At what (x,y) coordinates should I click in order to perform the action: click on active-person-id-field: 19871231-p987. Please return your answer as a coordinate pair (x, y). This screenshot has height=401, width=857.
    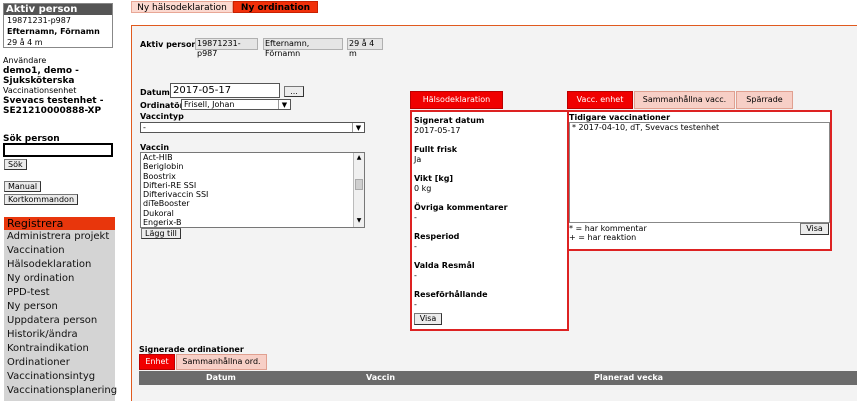
    Looking at the image, I should click on (226, 48).